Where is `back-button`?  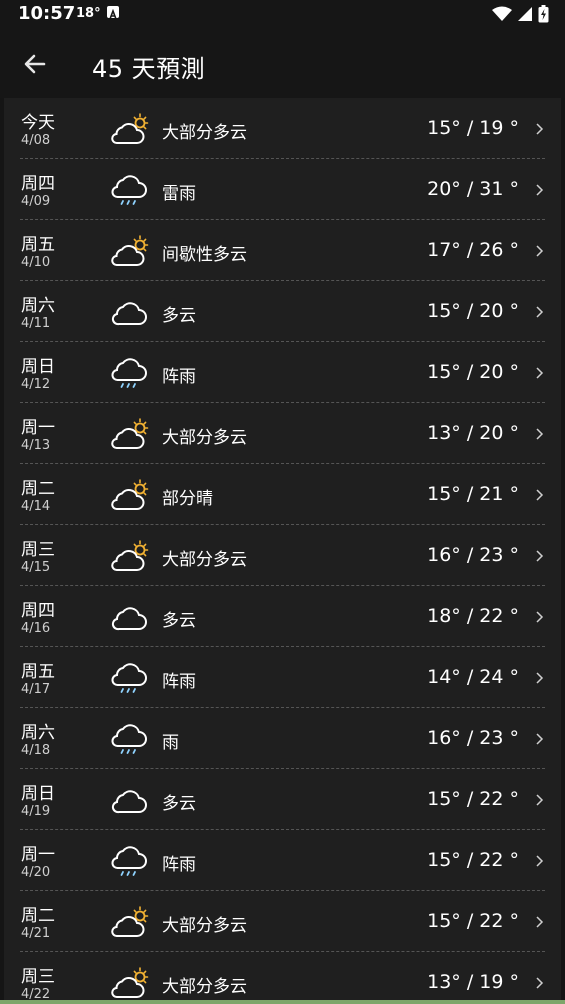 back-button is located at coordinates (36, 64).